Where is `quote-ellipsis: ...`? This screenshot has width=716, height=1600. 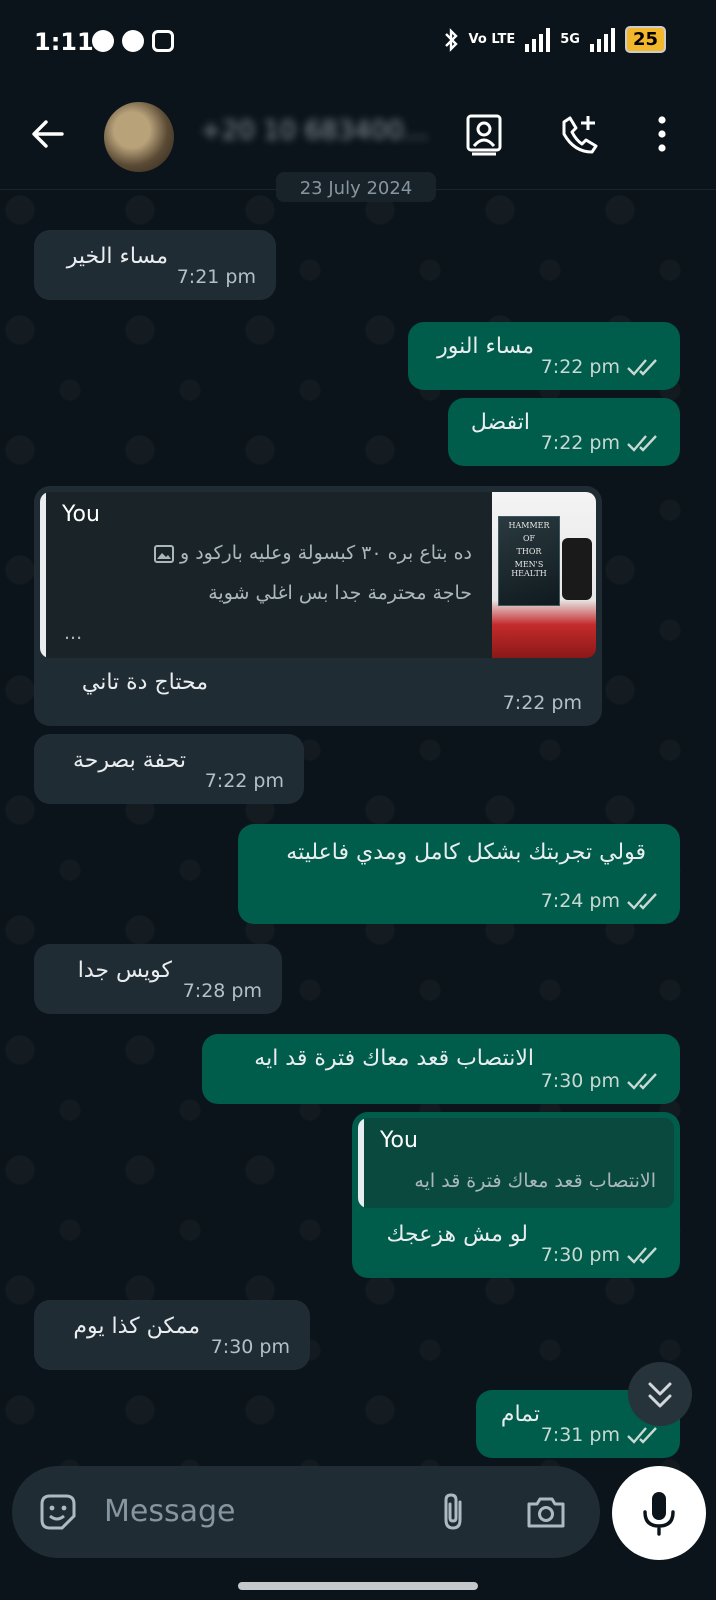
quote-ellipsis: ... is located at coordinates (73, 633).